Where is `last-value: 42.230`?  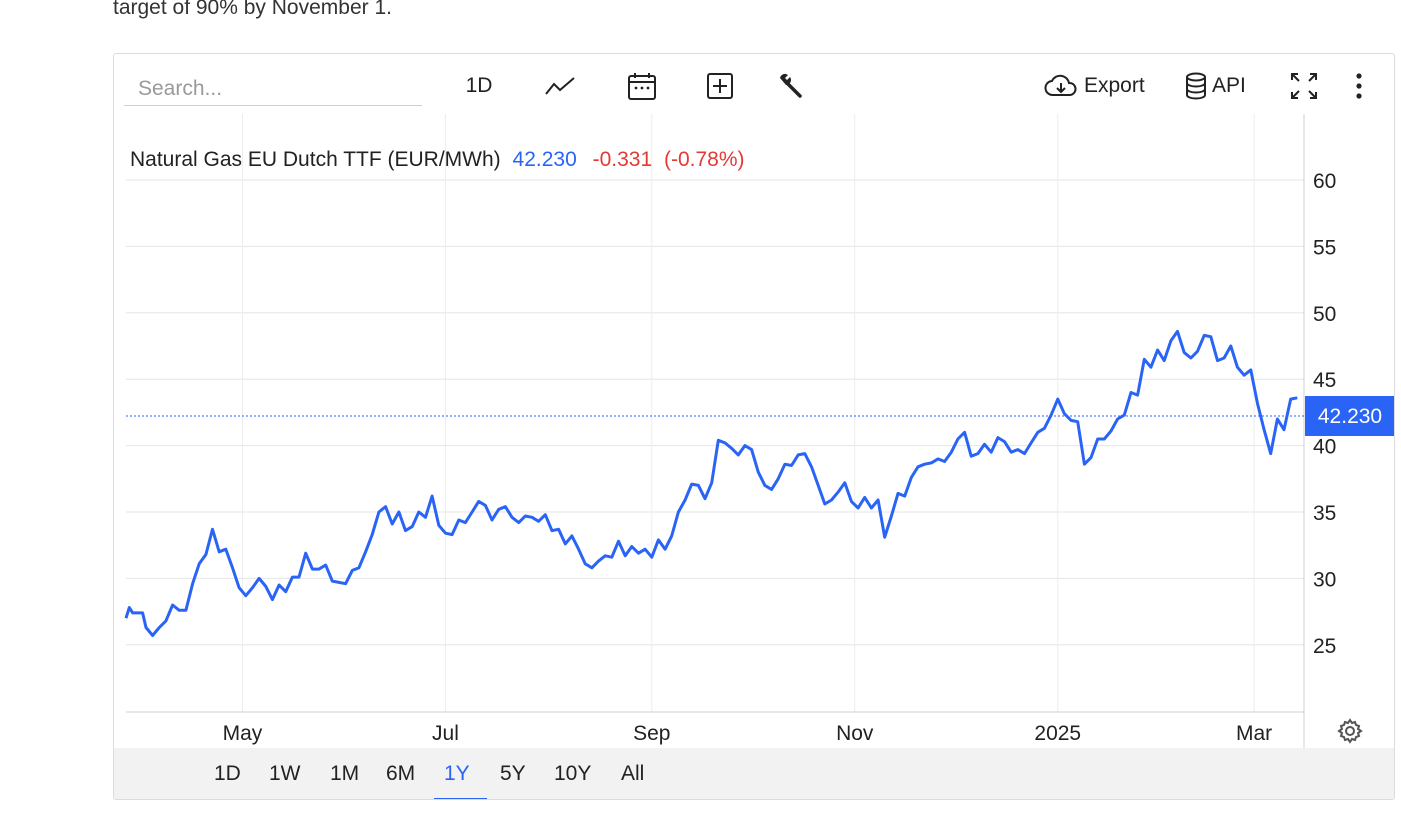 last-value: 42.230 is located at coordinates (545, 159).